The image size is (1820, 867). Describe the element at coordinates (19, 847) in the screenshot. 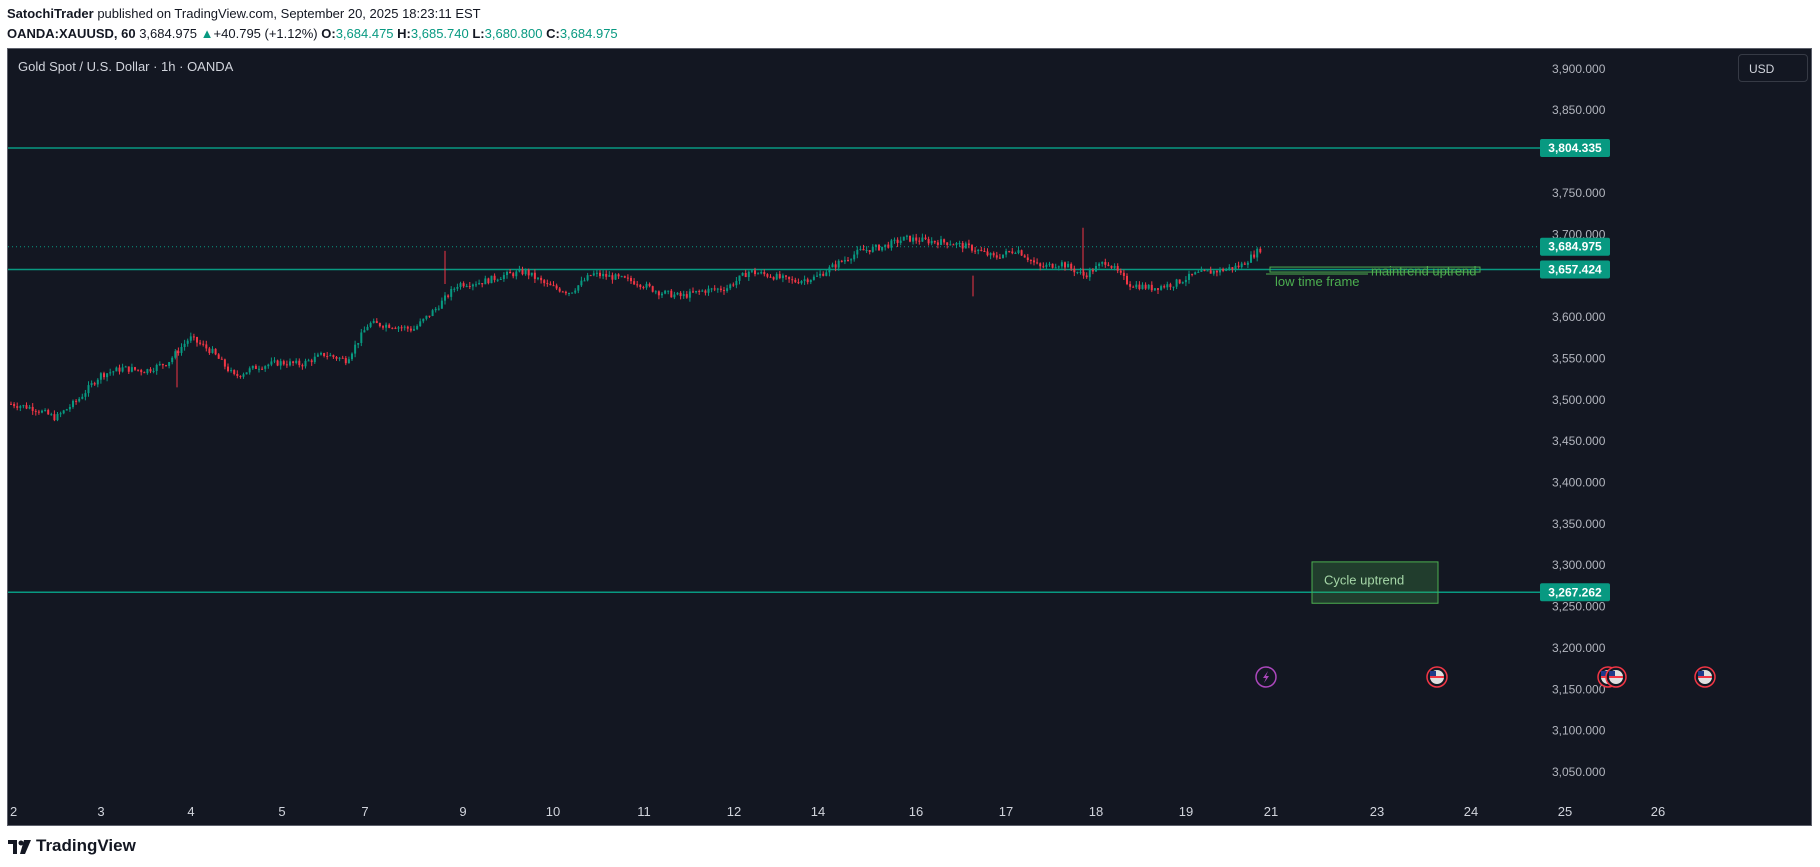

I see `tradingview-logo-icon` at that location.